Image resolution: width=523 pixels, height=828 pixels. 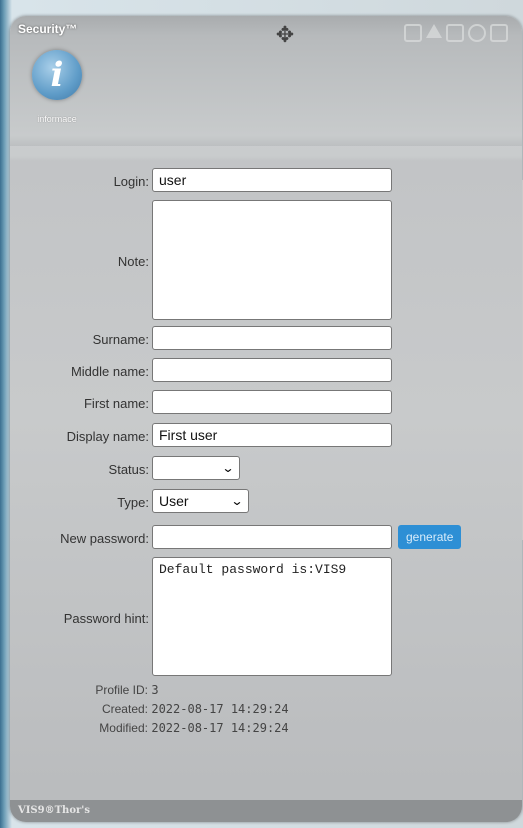 What do you see at coordinates (413, 33) in the screenshot?
I see `pin-icon` at bounding box center [413, 33].